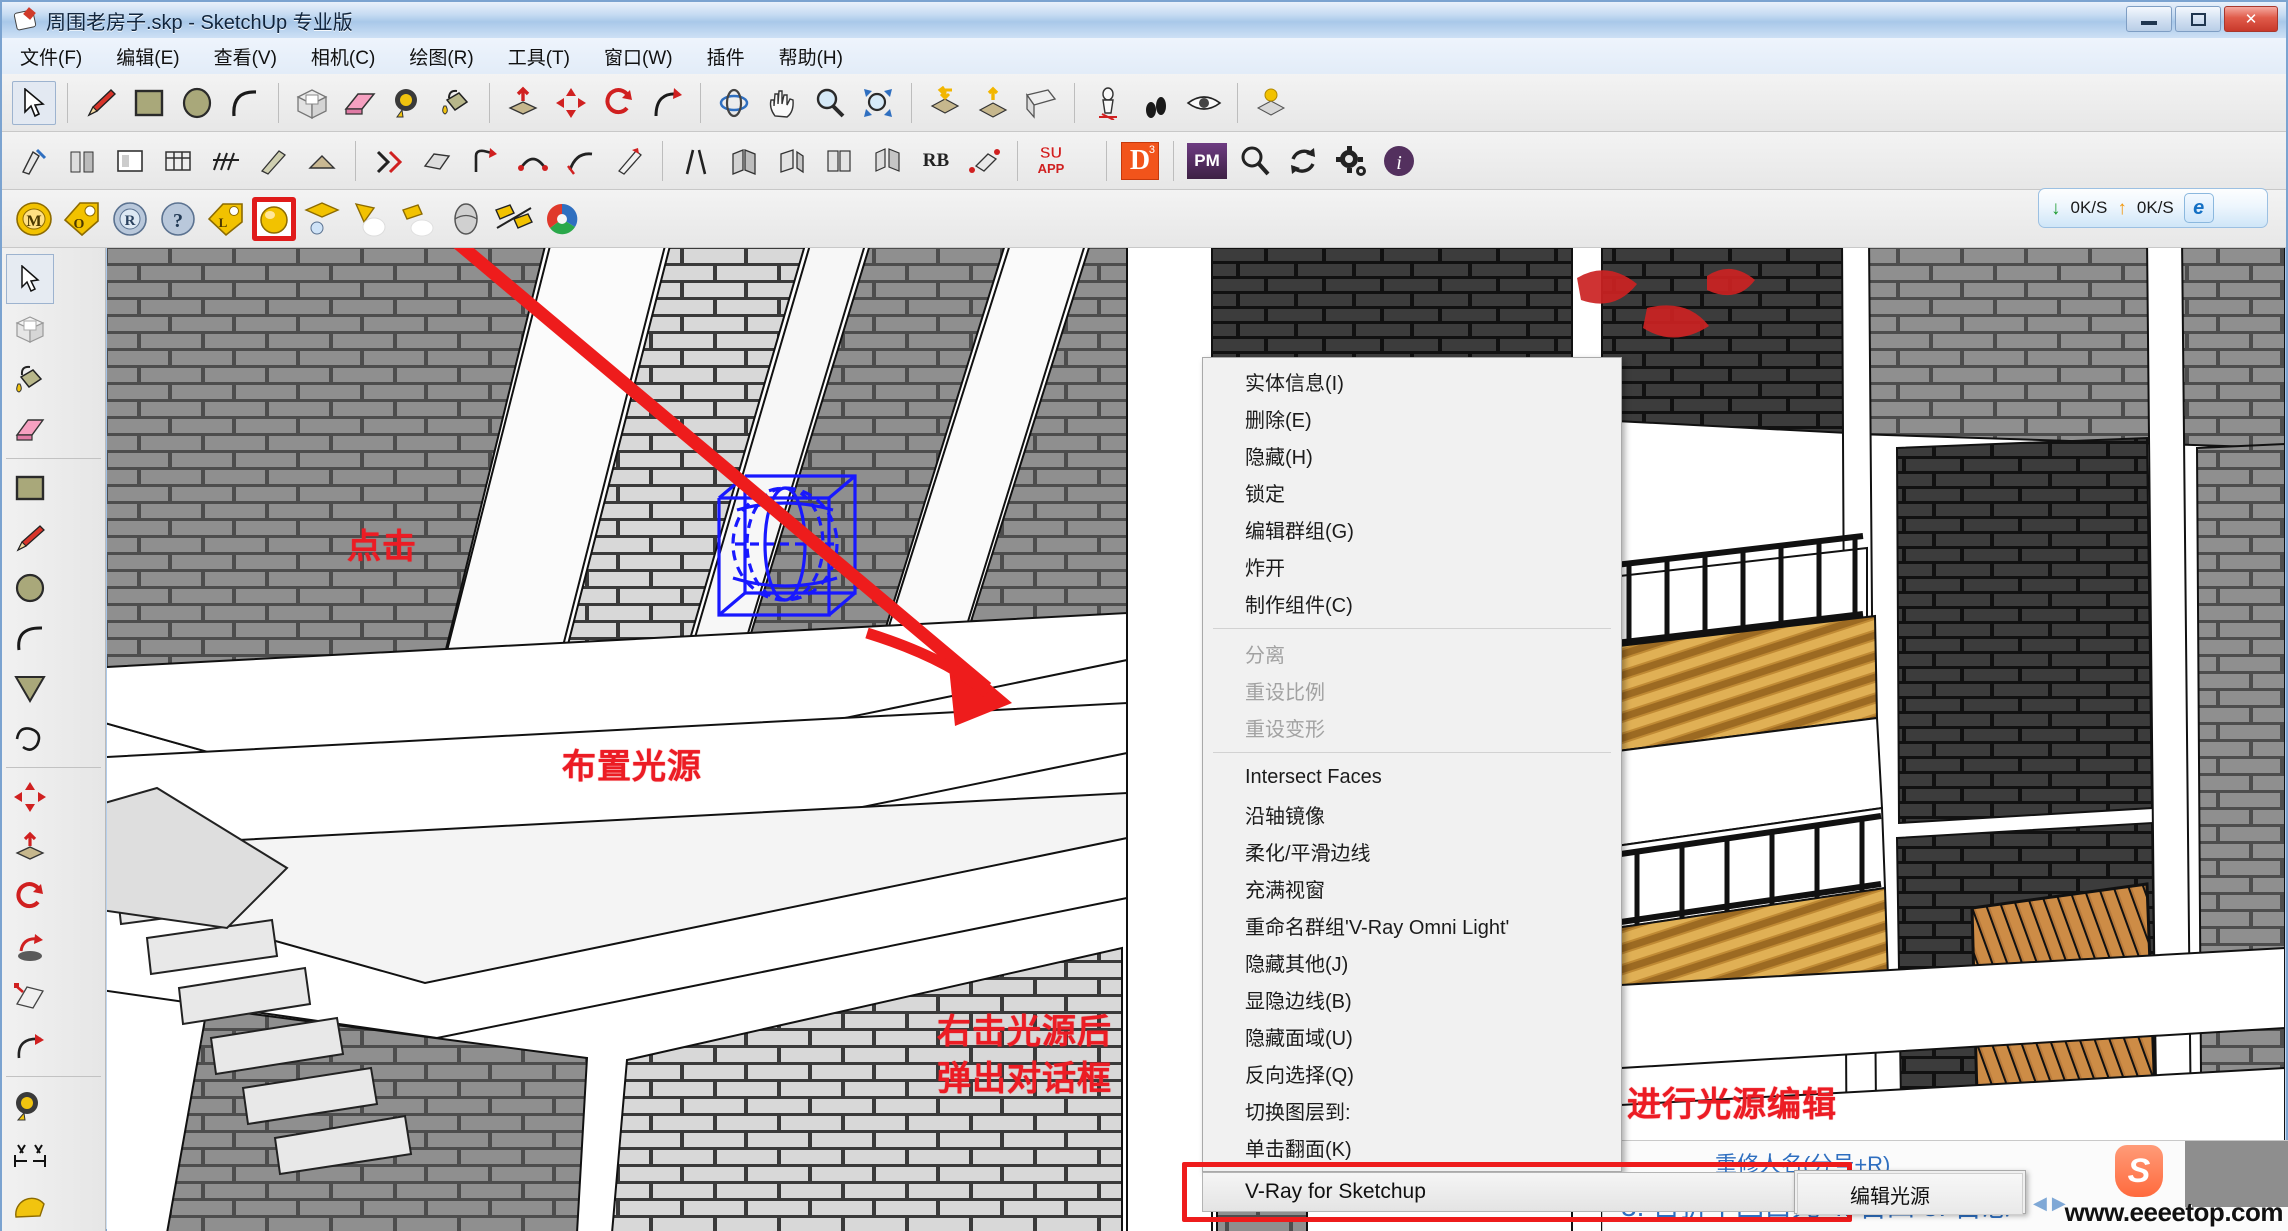 The height and width of the screenshot is (1231, 2288). What do you see at coordinates (539, 56) in the screenshot?
I see `menu-item-tools: 工具(T)` at bounding box center [539, 56].